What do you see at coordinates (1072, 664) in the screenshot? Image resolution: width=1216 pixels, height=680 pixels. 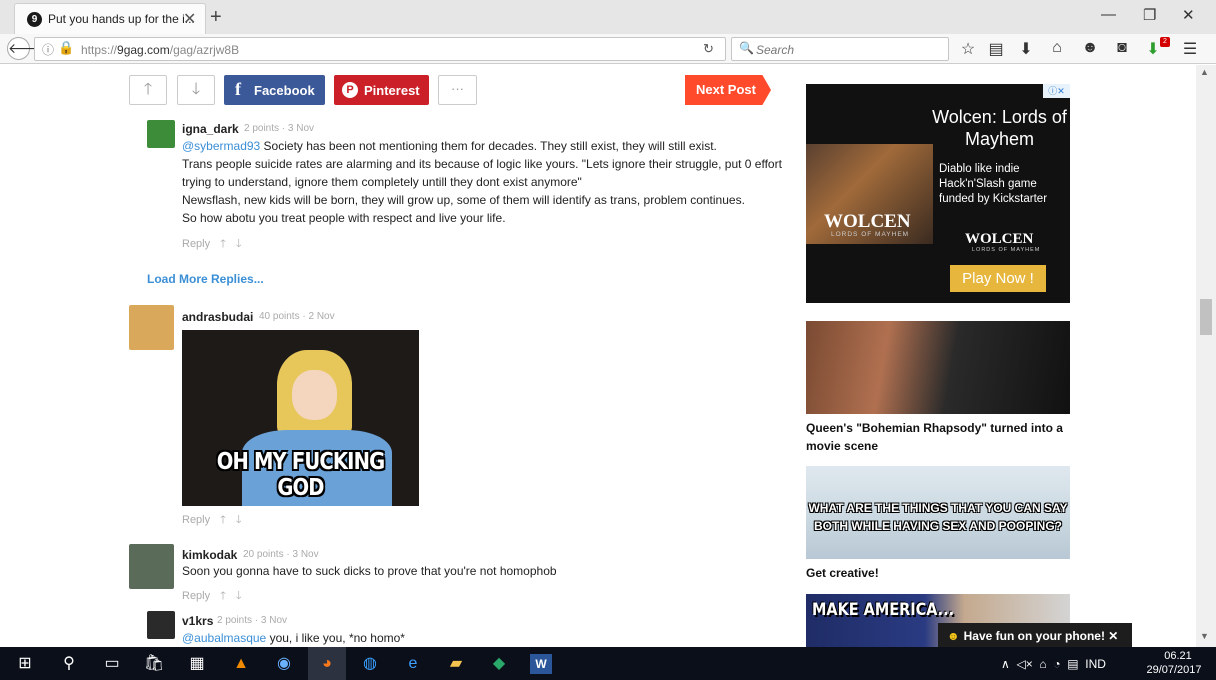 I see `notification-icon: ▤` at bounding box center [1072, 664].